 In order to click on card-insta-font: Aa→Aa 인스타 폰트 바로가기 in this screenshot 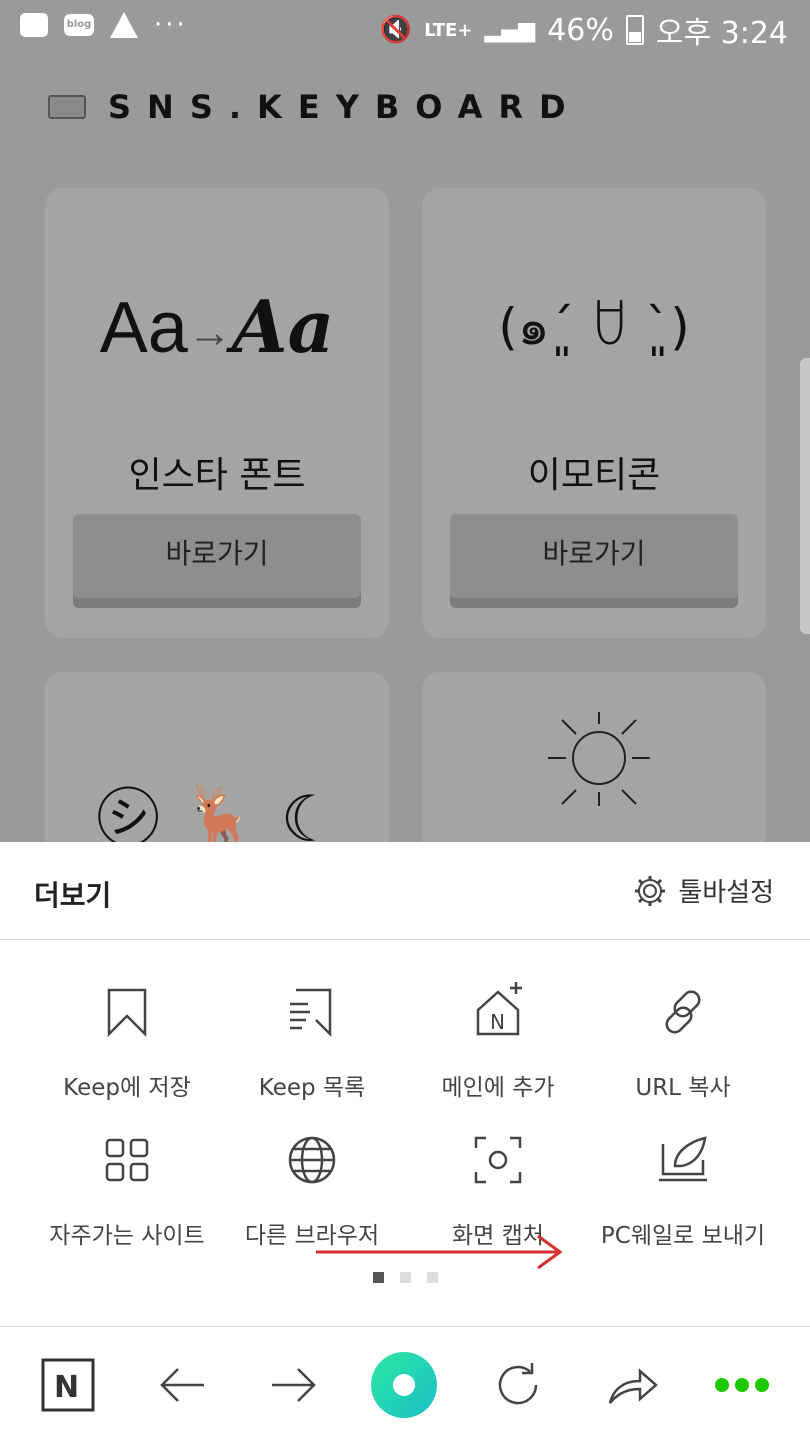, I will do `click(217, 413)`.